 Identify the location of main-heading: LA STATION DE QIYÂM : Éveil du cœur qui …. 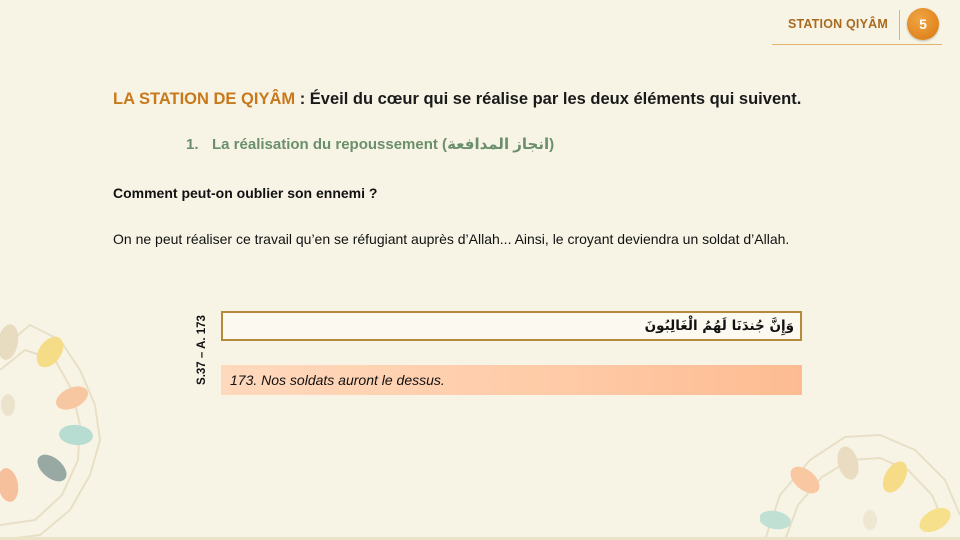
(457, 99).